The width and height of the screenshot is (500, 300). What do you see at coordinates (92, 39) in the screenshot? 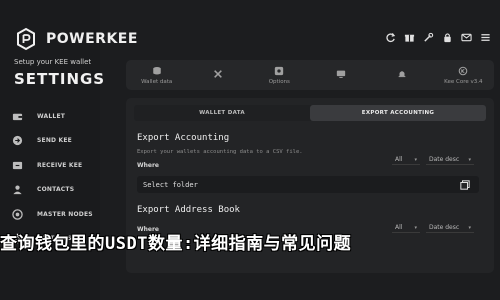
I see `brand-name: POWERKEE` at bounding box center [92, 39].